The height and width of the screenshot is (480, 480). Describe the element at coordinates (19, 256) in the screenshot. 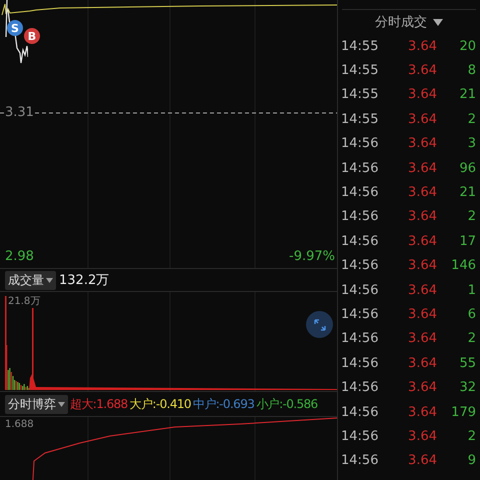

I see `price-label: 2.98` at that location.